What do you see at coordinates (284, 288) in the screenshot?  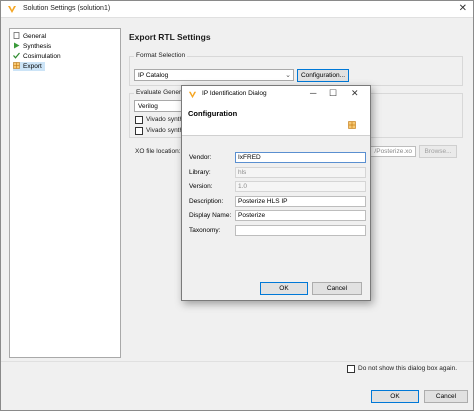 I see `dialog-ok-button: OK` at bounding box center [284, 288].